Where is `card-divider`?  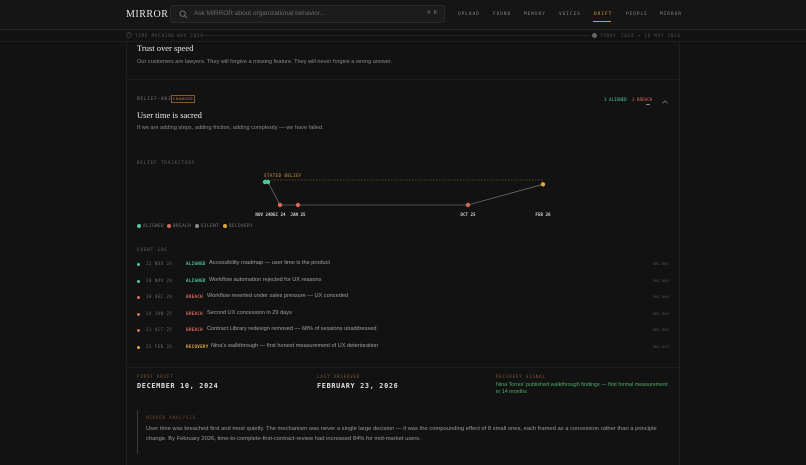 card-divider is located at coordinates (403, 79).